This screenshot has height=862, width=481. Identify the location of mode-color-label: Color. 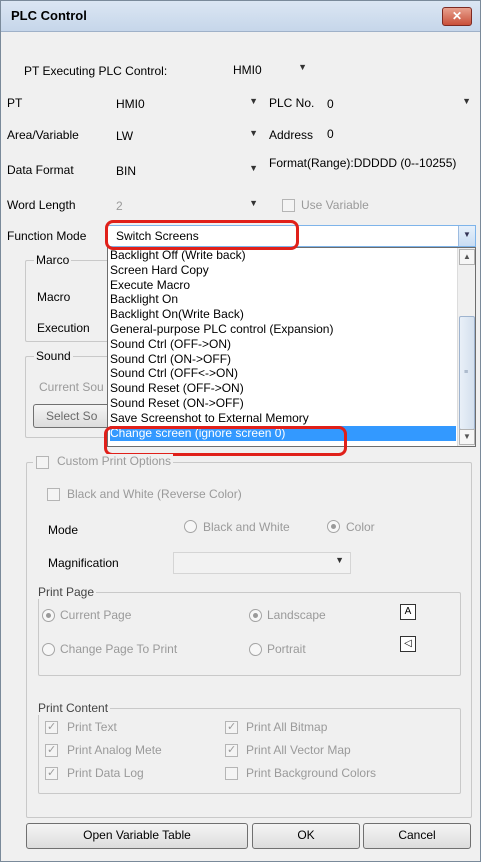
(360, 527).